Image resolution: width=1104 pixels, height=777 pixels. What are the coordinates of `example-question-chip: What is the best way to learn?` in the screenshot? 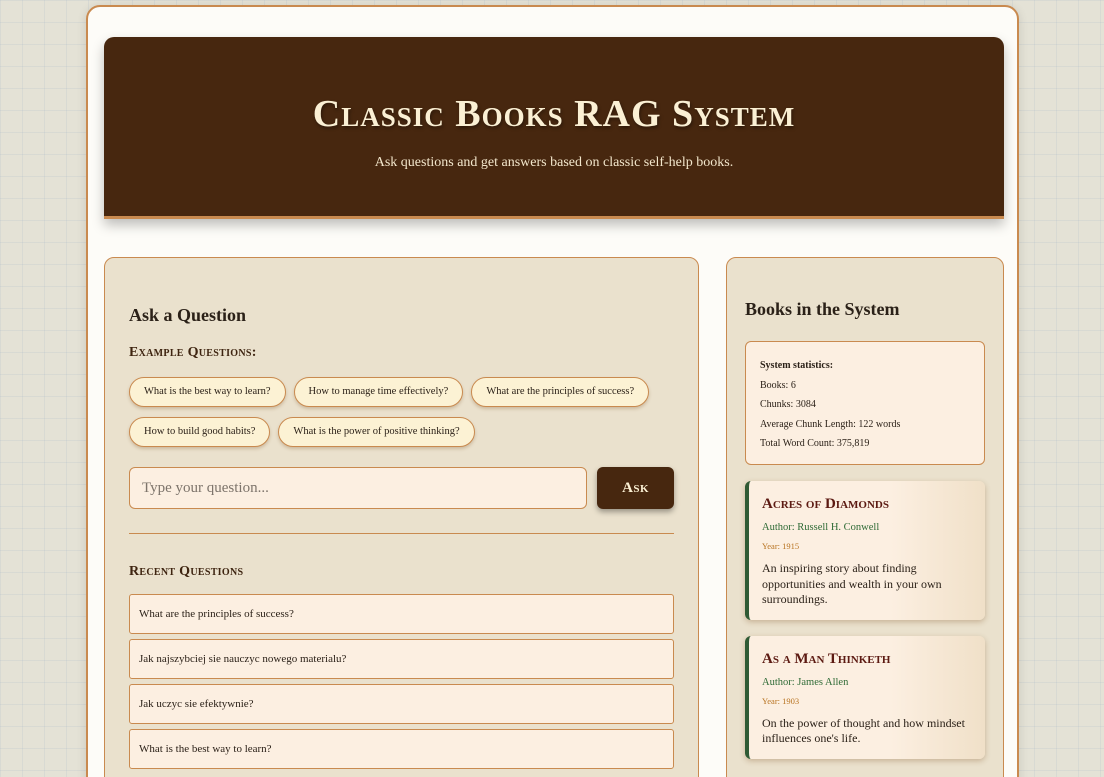 It's located at (207, 392).